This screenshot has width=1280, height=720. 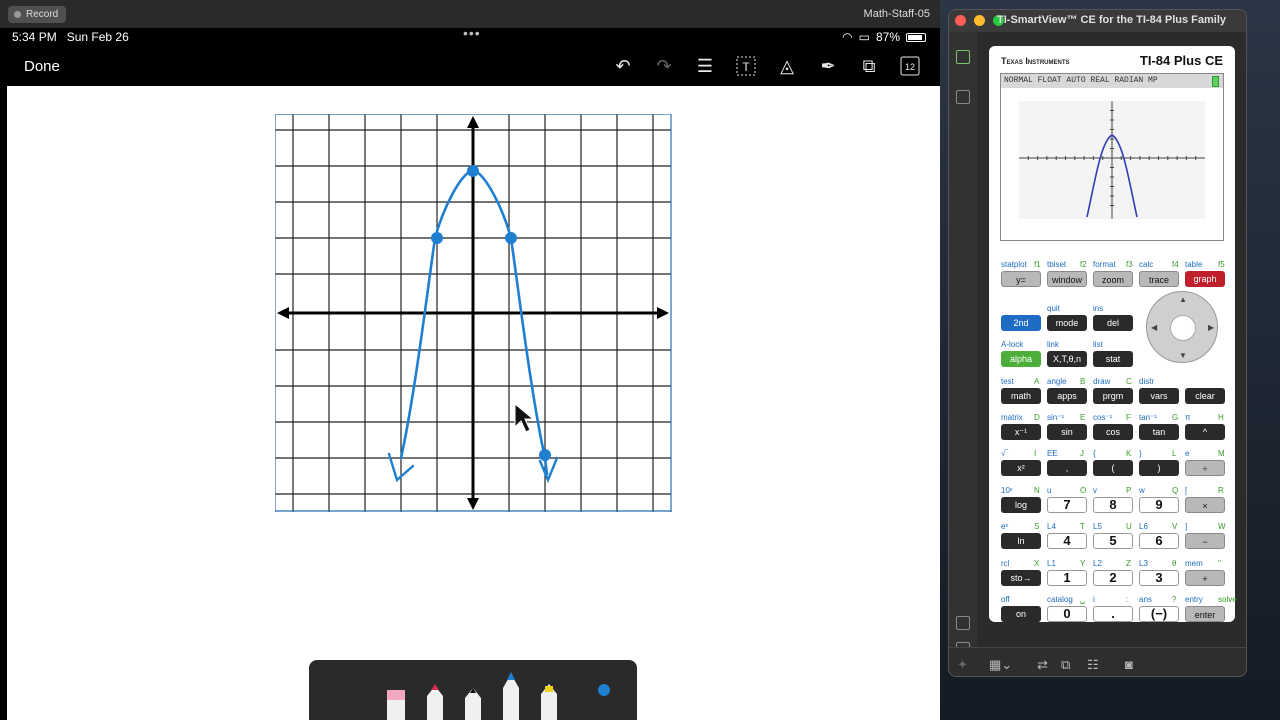 What do you see at coordinates (1159, 578) in the screenshot?
I see `key-r7c3: 3` at bounding box center [1159, 578].